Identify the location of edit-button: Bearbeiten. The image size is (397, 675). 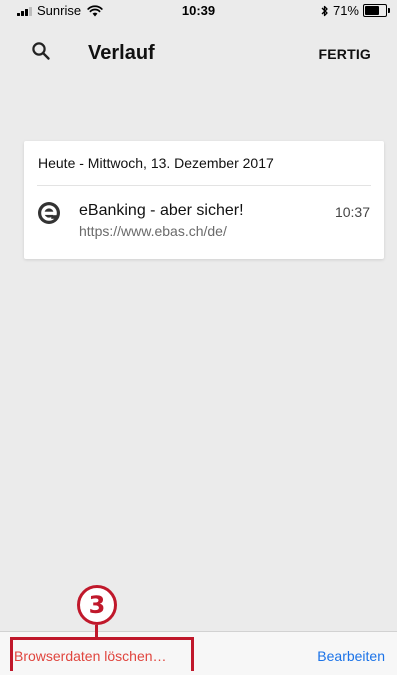
(351, 656).